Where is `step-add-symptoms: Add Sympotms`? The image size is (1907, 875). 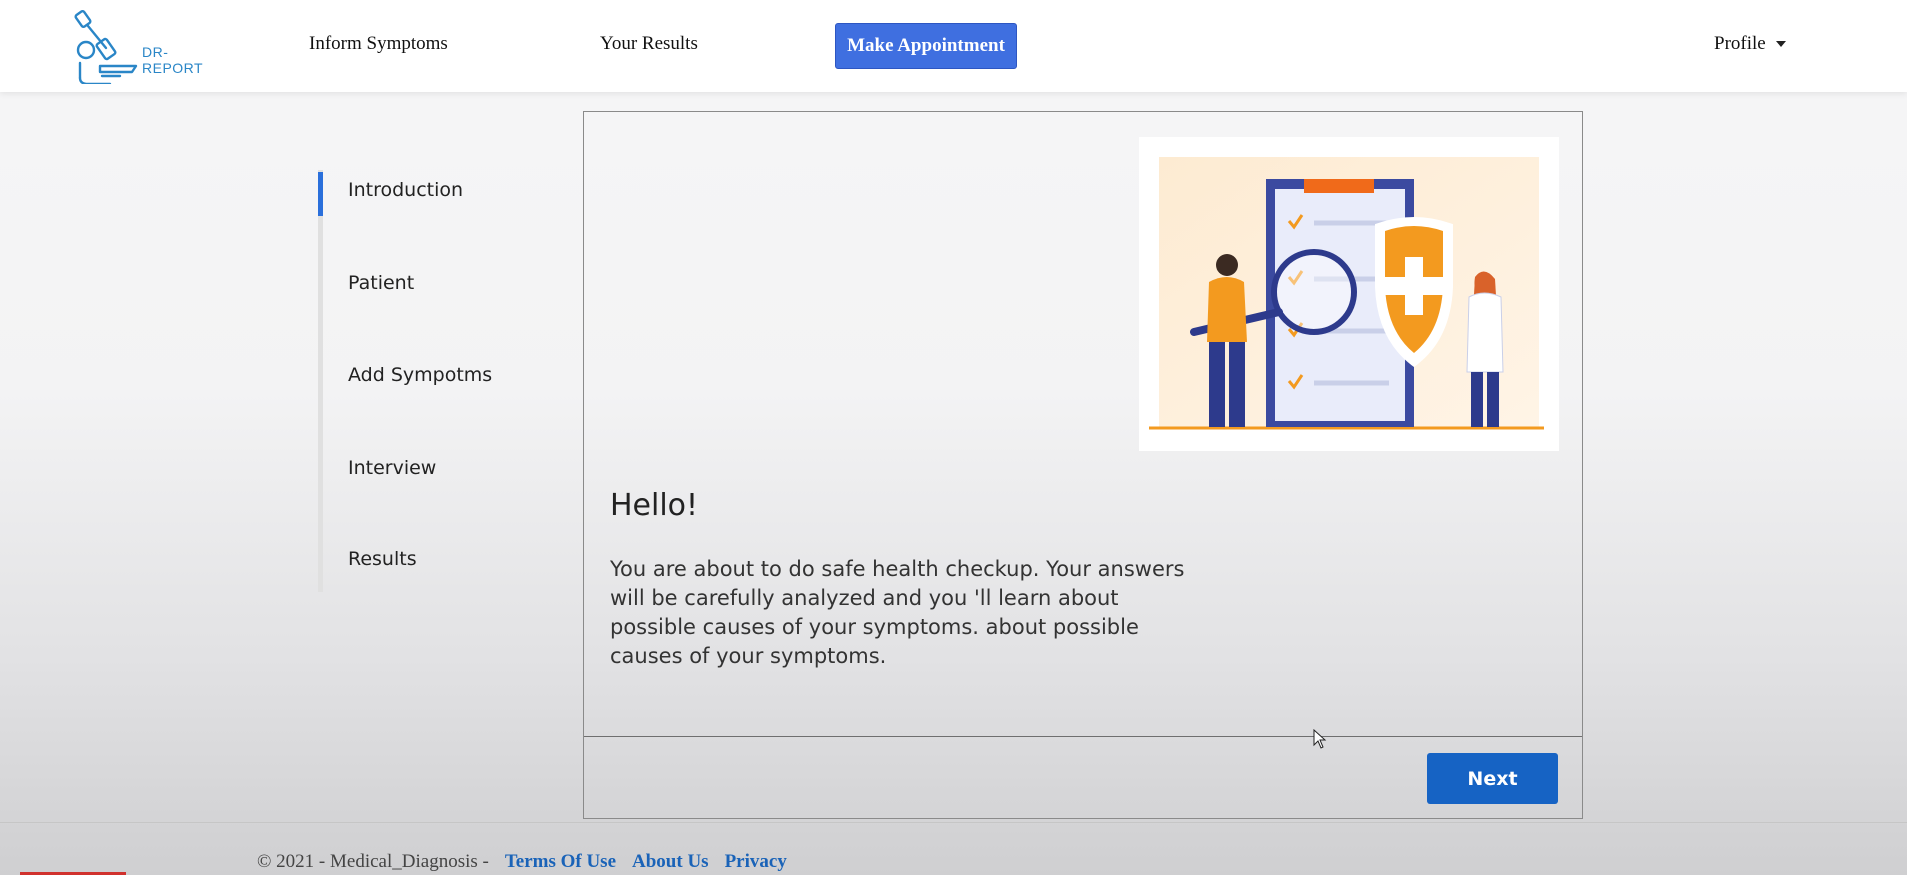
step-add-symptoms: Add Sympotms is located at coordinates (420, 375).